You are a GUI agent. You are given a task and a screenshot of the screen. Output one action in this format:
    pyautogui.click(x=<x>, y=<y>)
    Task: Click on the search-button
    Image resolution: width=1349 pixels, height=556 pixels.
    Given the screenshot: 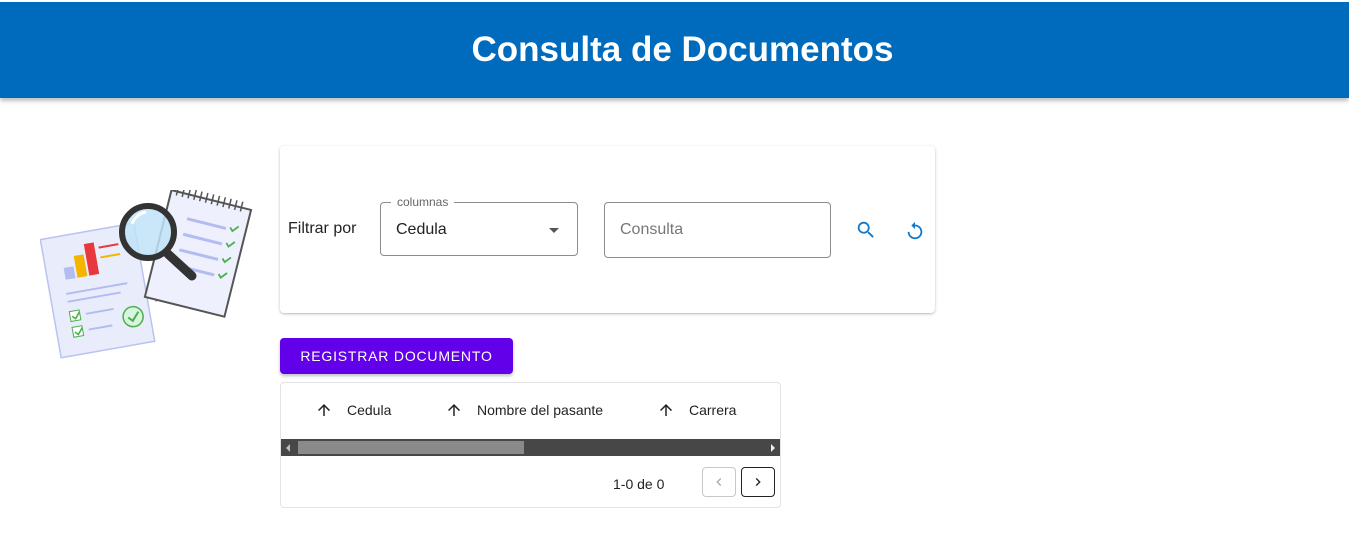 What is the action you would take?
    pyautogui.click(x=866, y=230)
    